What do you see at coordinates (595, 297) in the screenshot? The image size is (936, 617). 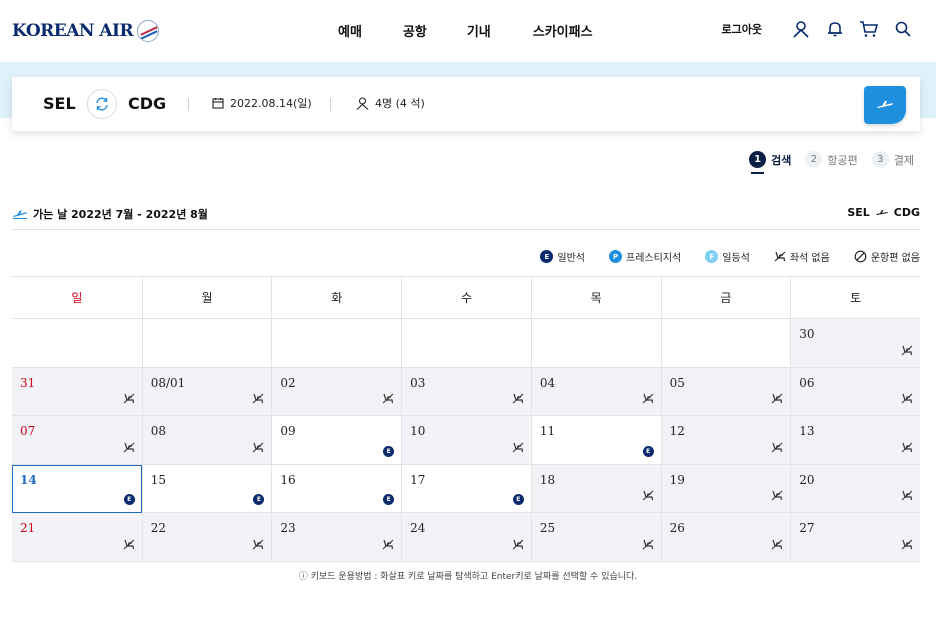 I see `weekday-4: 목` at bounding box center [595, 297].